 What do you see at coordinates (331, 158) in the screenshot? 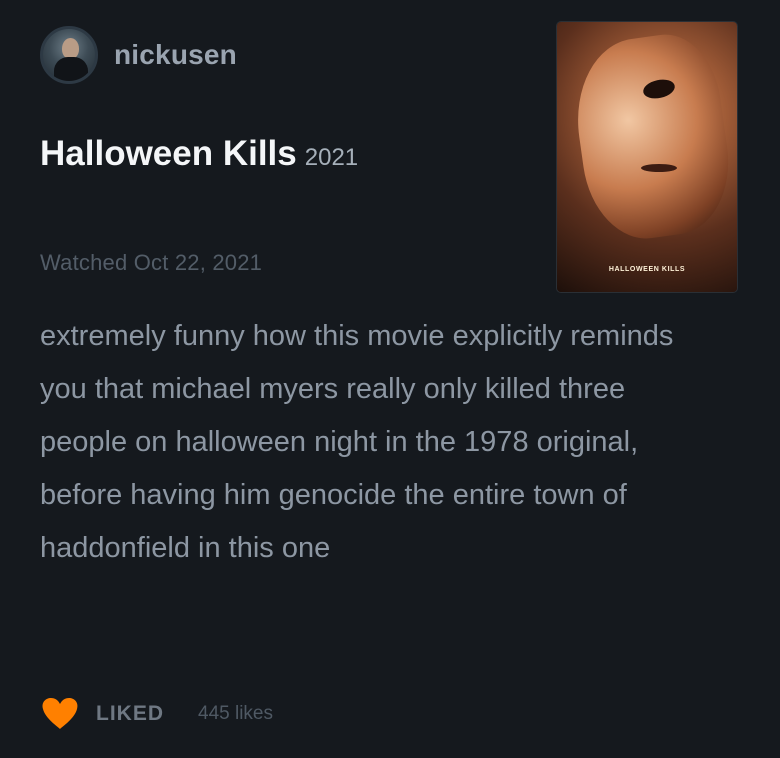
I see `film-year: 2021` at bounding box center [331, 158].